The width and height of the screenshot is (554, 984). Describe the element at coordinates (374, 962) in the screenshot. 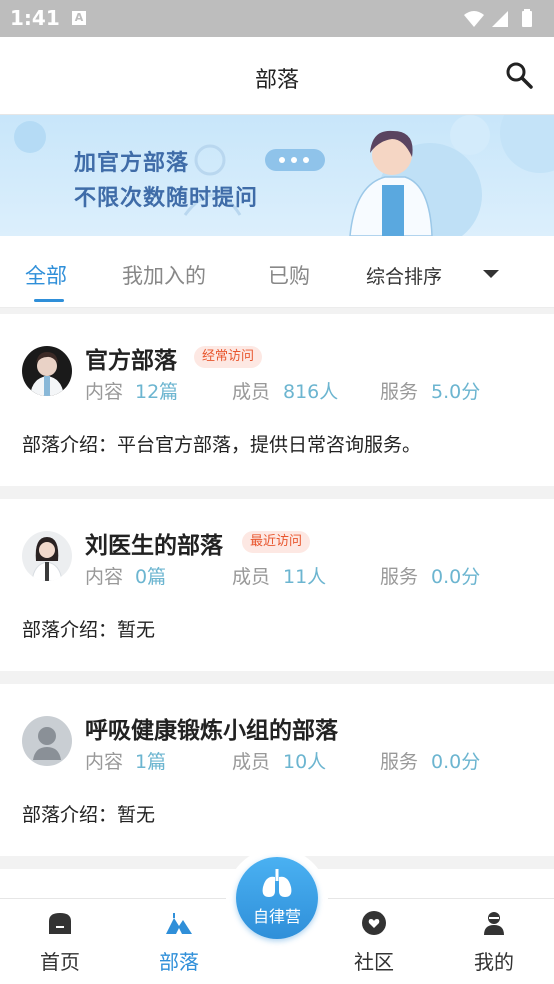

I see `nav-community-label: 社区` at that location.